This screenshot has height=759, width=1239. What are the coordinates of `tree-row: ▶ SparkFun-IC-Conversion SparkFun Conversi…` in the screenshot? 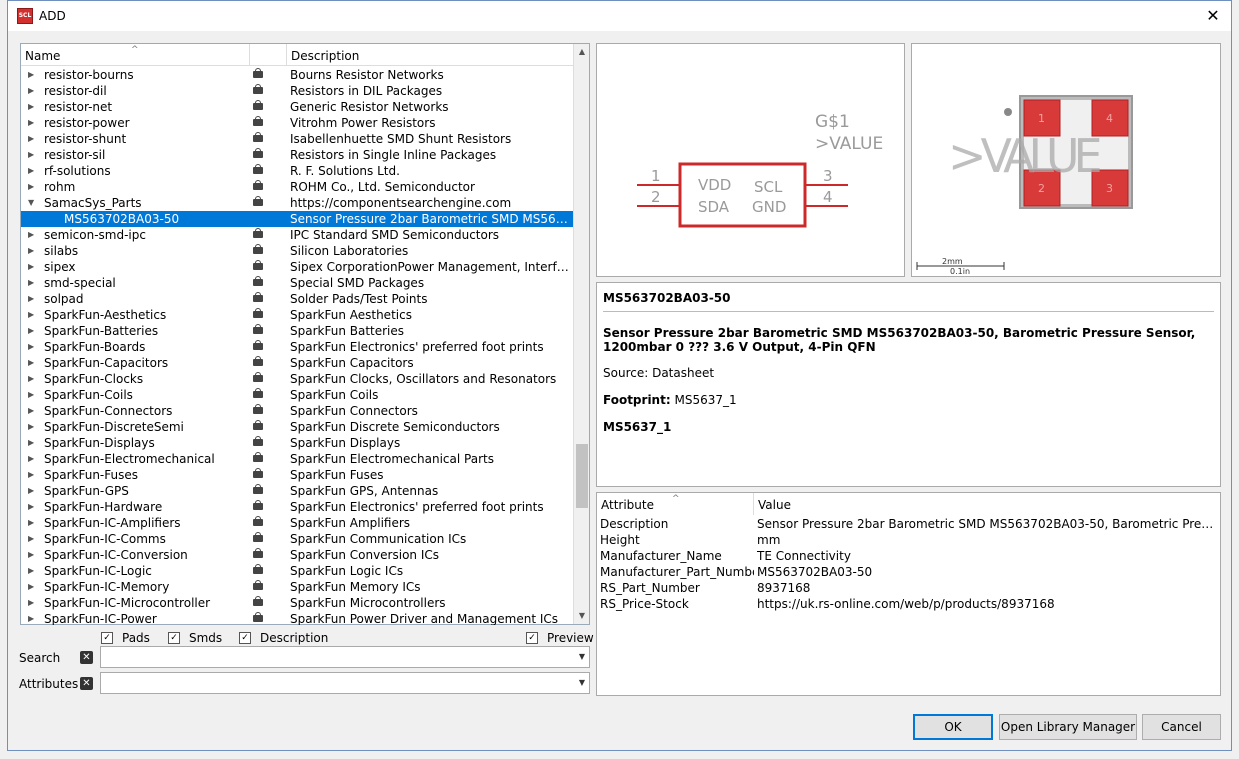 It's located at (297, 555).